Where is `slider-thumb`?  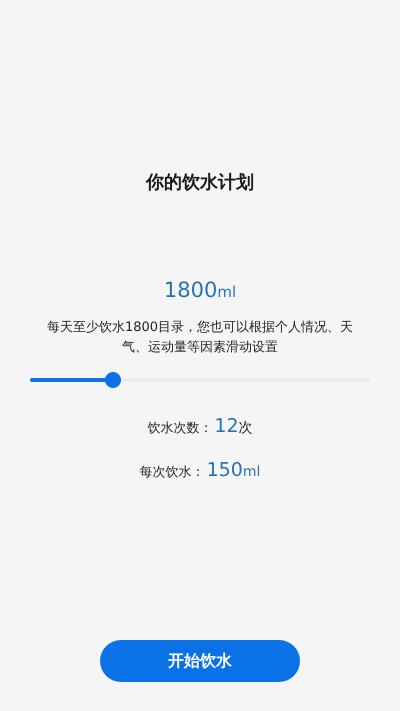
slider-thumb is located at coordinates (112, 380).